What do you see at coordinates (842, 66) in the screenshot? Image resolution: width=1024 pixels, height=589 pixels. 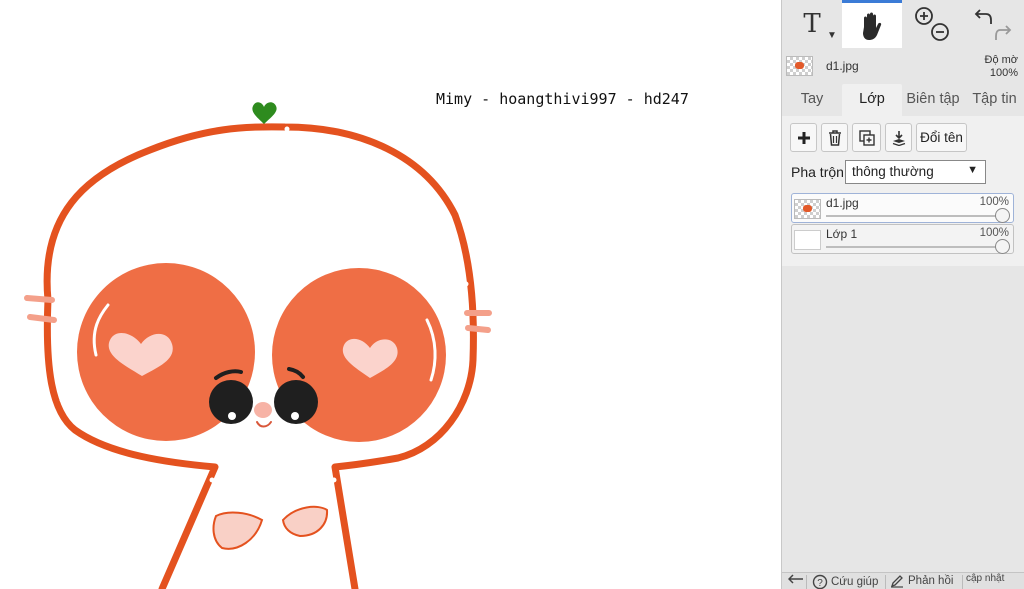 I see `file-name: d1.jpg` at bounding box center [842, 66].